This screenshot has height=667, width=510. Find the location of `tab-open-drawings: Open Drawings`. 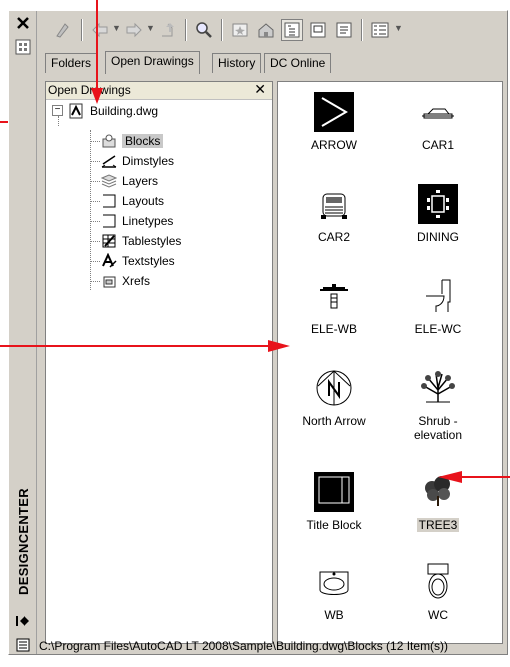

tab-open-drawings: Open Drawings is located at coordinates (152, 62).